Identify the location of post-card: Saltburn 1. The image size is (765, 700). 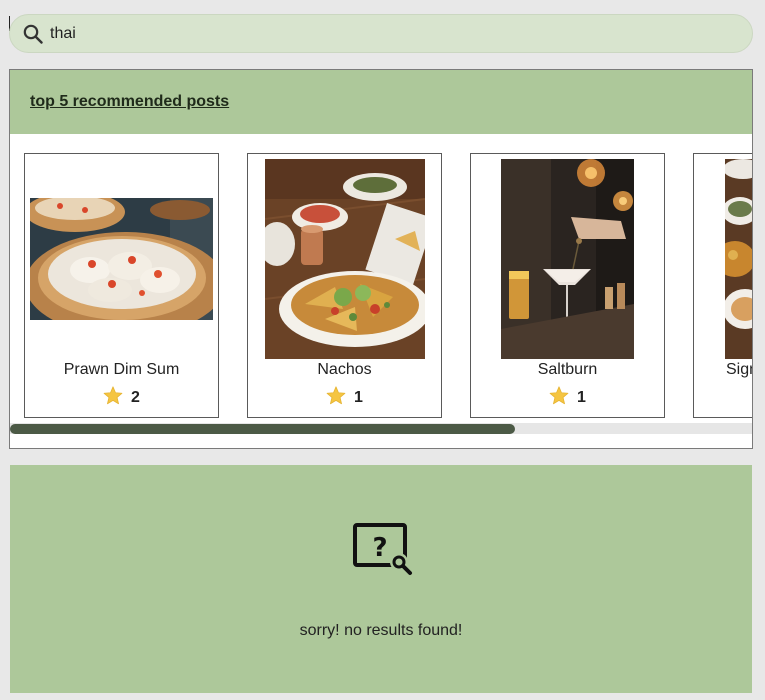
(567, 285).